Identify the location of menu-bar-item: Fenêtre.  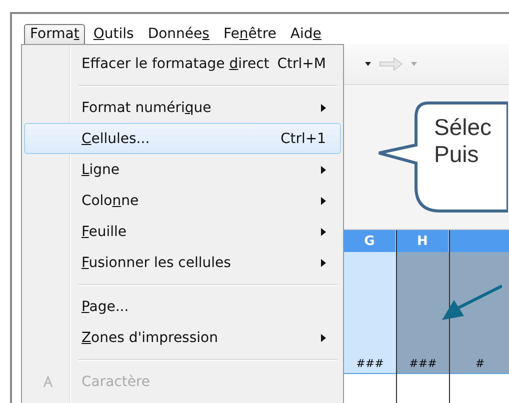
(249, 36).